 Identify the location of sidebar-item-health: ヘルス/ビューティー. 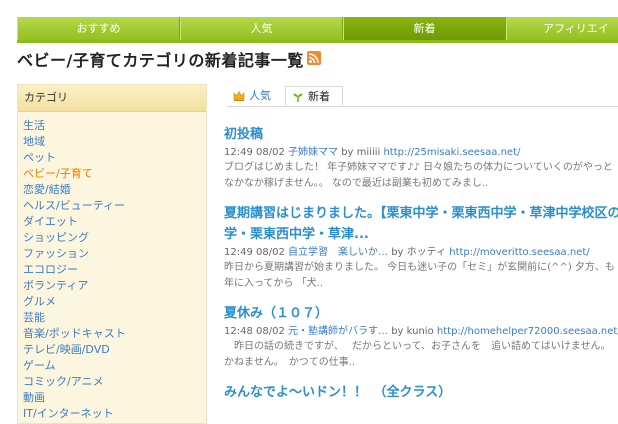
(114, 206).